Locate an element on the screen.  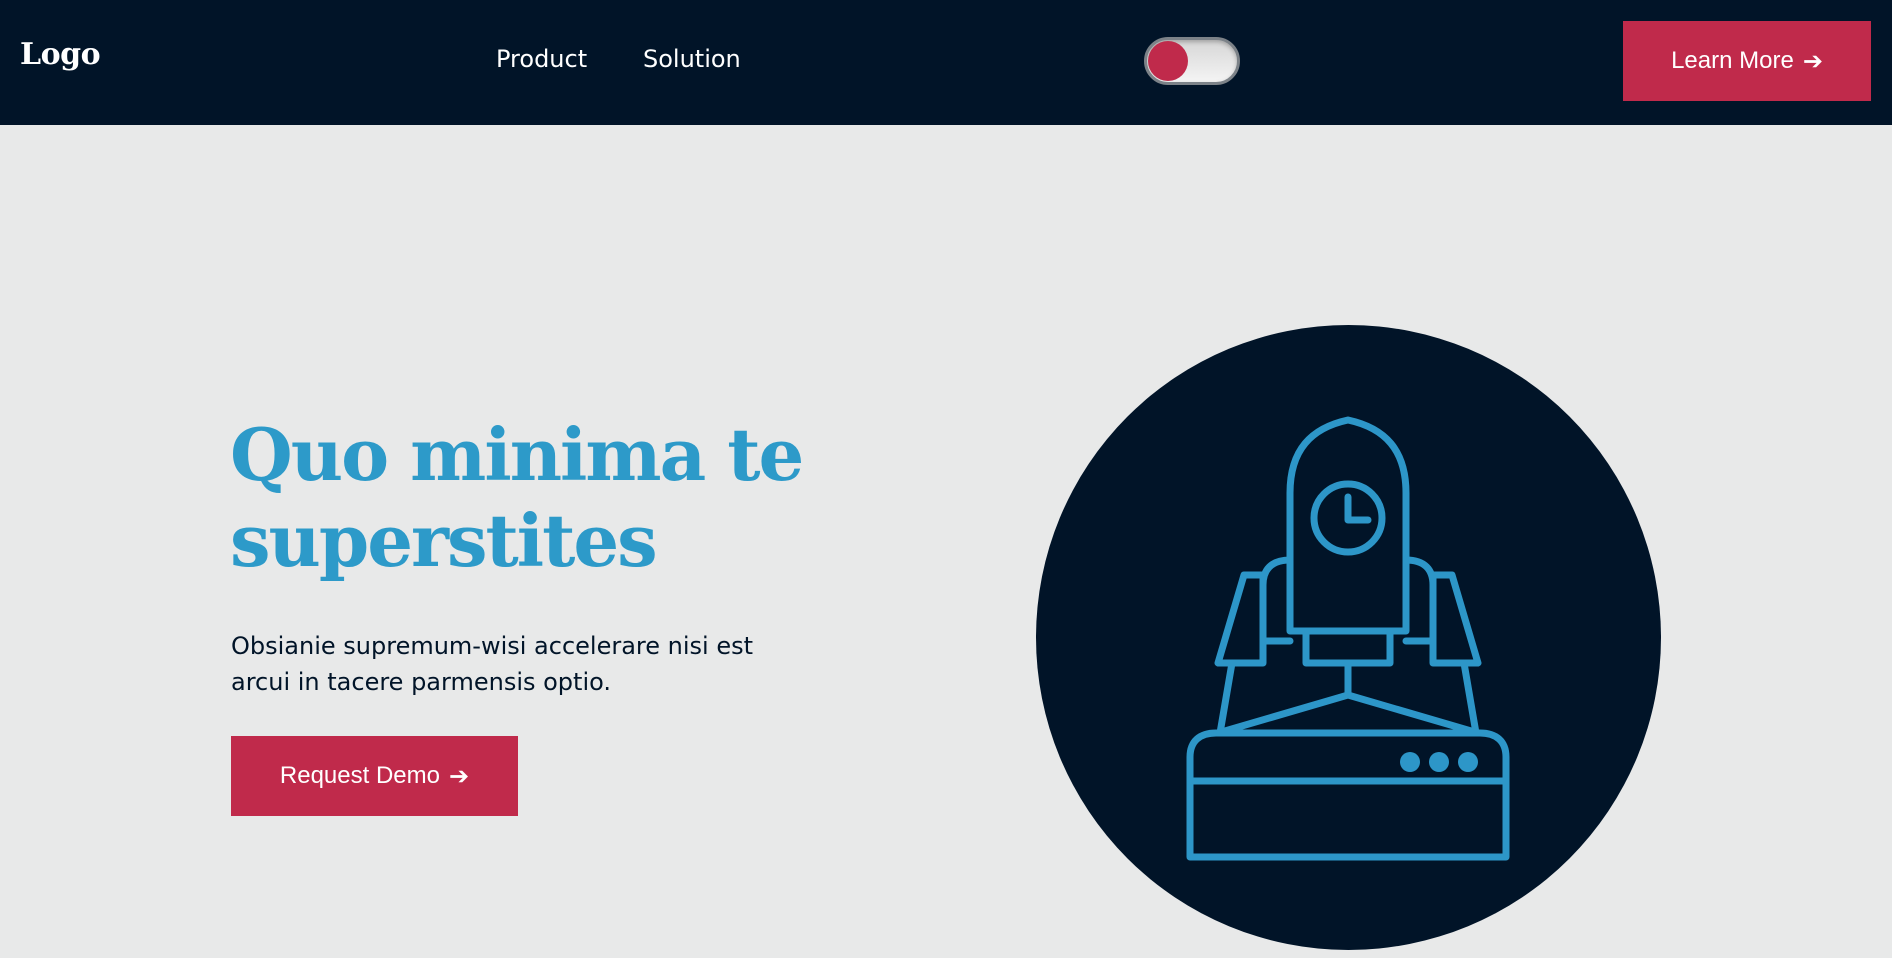
learn-more-button: Learn More ➔ is located at coordinates (1747, 61).